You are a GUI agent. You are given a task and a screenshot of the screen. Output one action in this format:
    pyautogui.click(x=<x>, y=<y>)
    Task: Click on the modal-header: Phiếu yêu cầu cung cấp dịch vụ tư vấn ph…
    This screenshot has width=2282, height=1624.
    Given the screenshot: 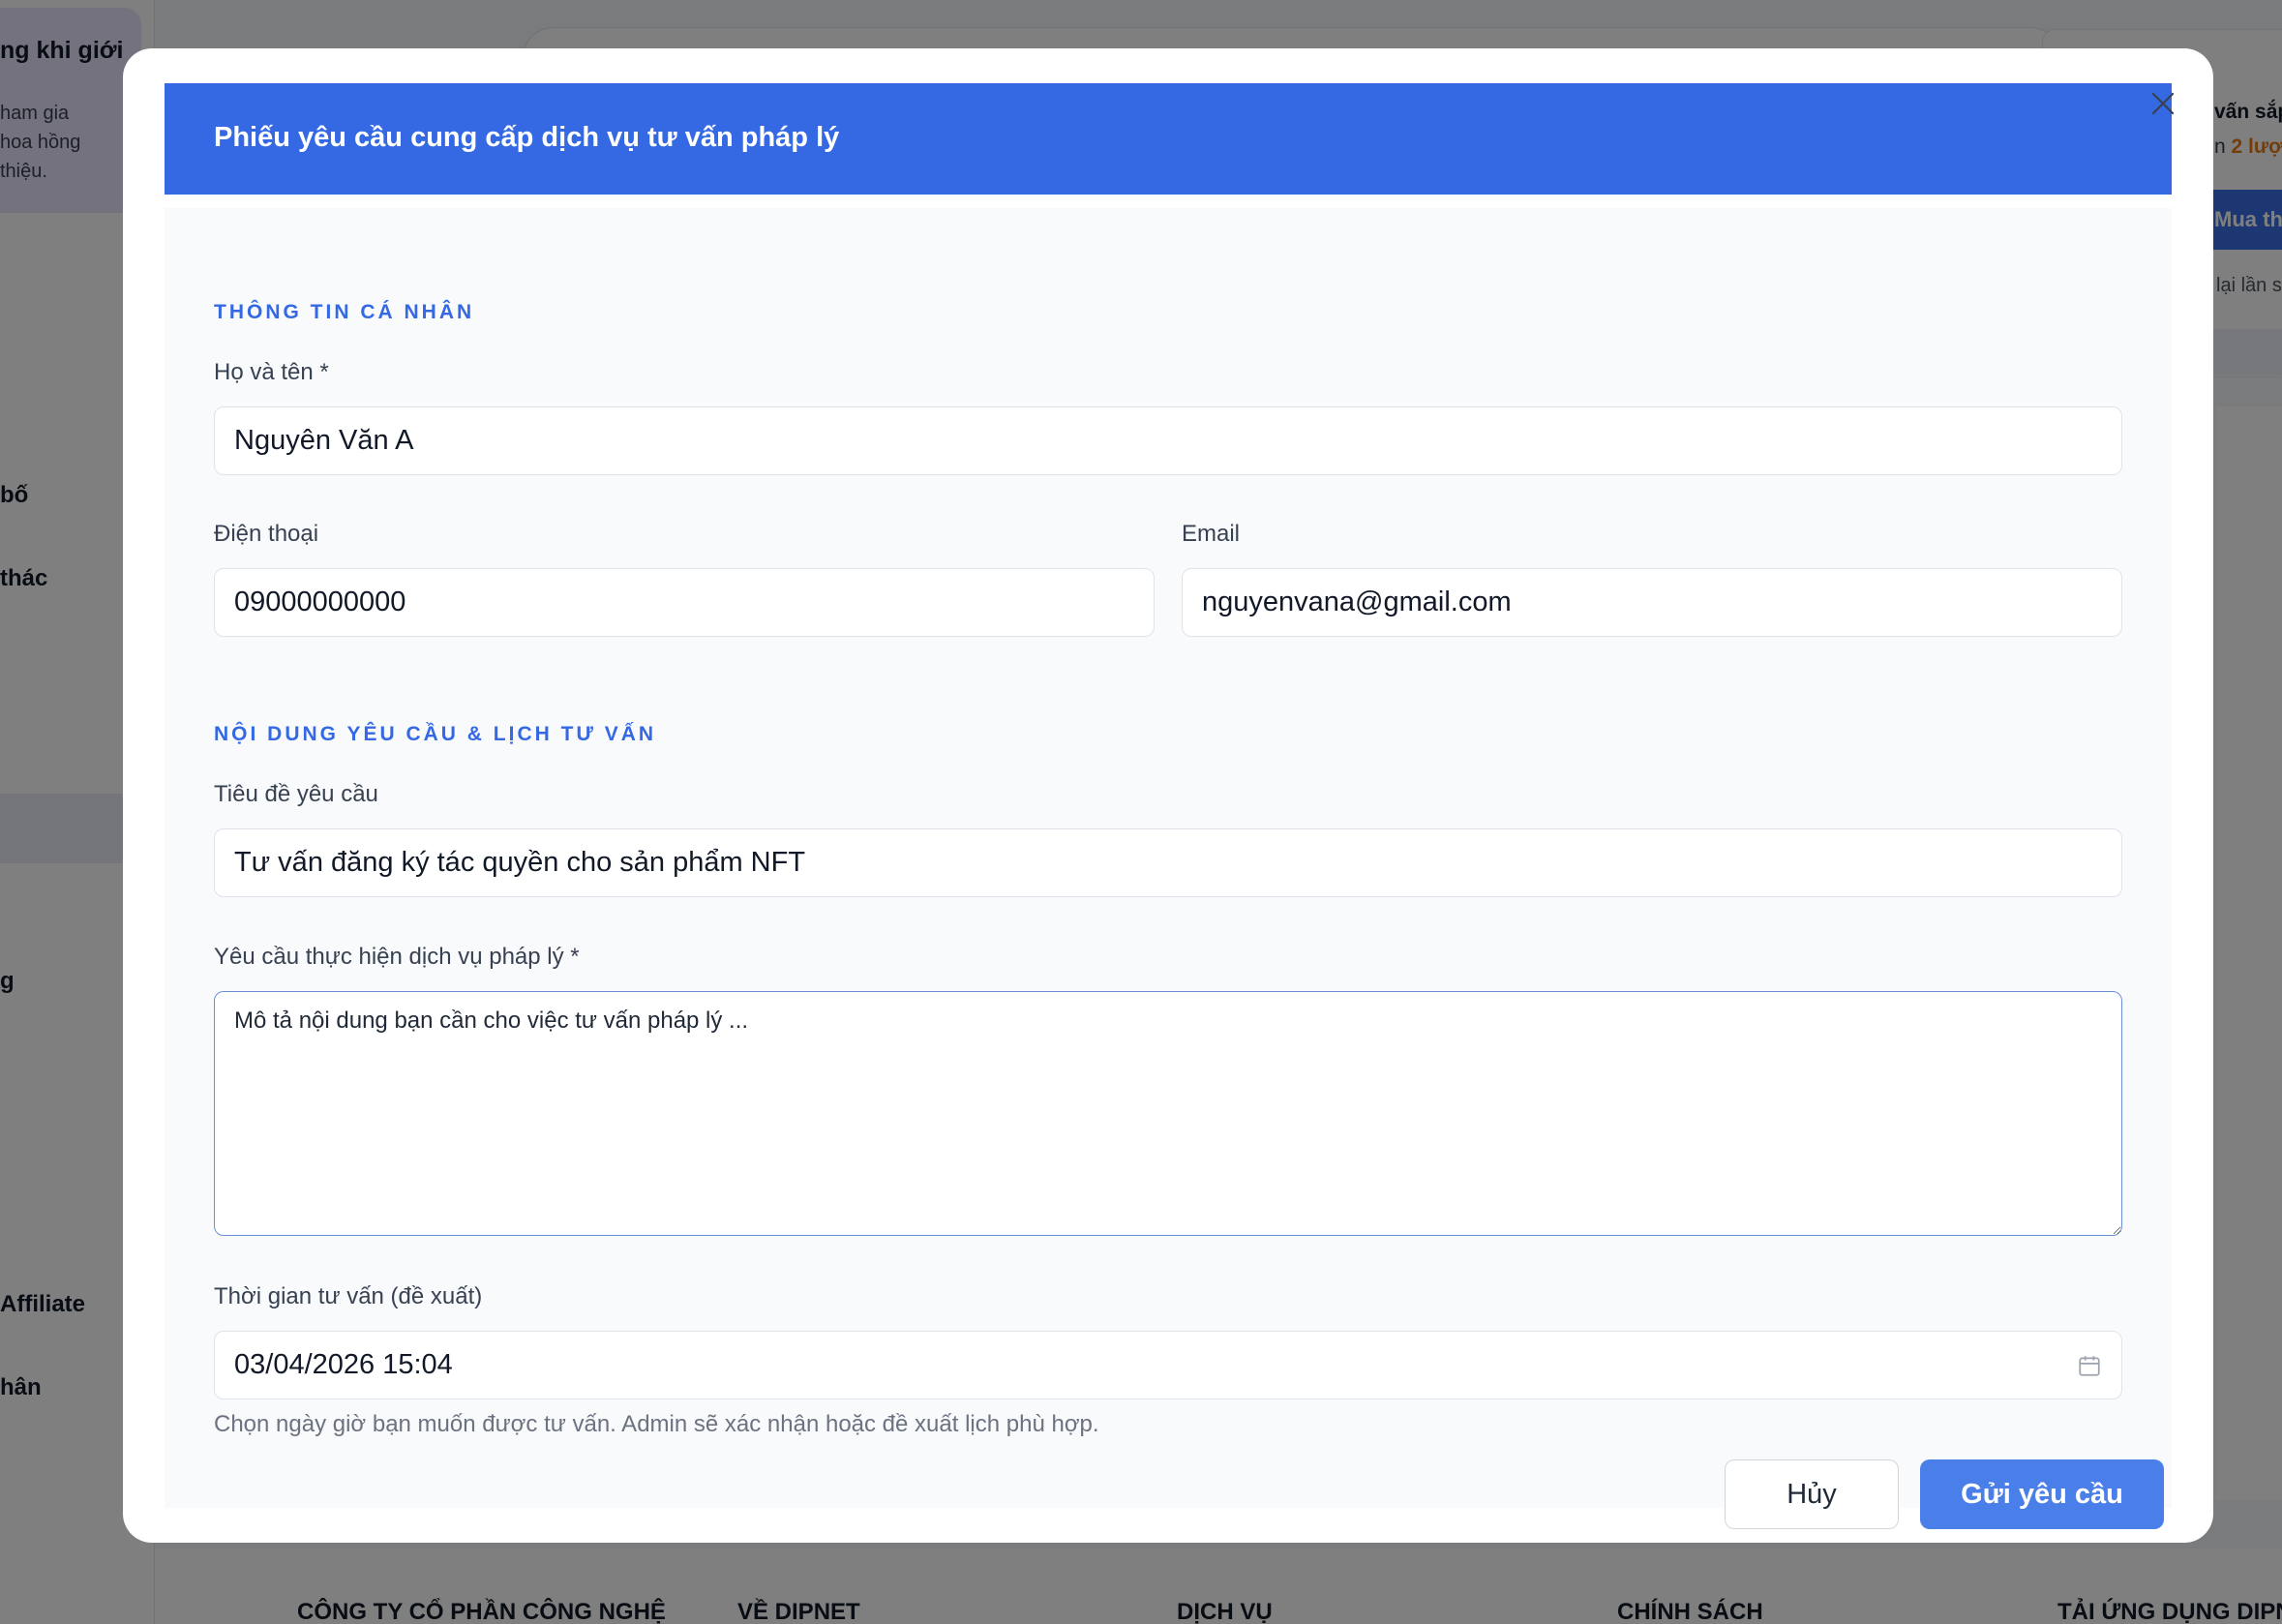 What is the action you would take?
    pyautogui.click(x=1168, y=139)
    